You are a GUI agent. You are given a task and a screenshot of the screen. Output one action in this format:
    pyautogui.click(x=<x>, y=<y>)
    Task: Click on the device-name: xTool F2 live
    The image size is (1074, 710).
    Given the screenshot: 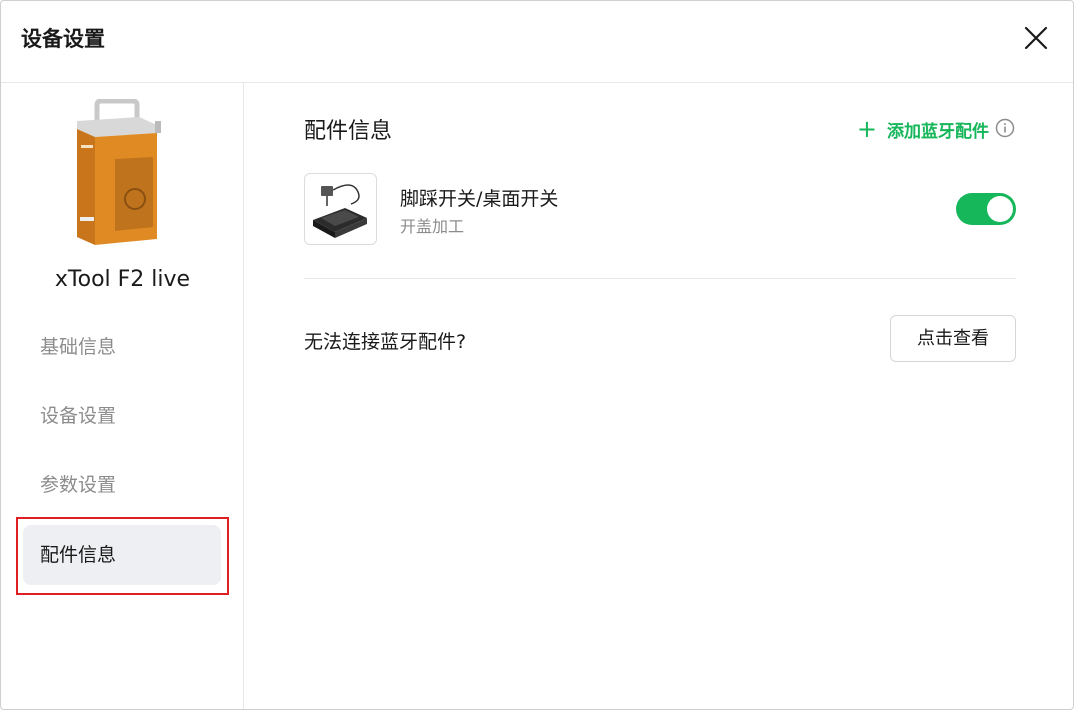 What is the action you would take?
    pyautogui.click(x=122, y=279)
    